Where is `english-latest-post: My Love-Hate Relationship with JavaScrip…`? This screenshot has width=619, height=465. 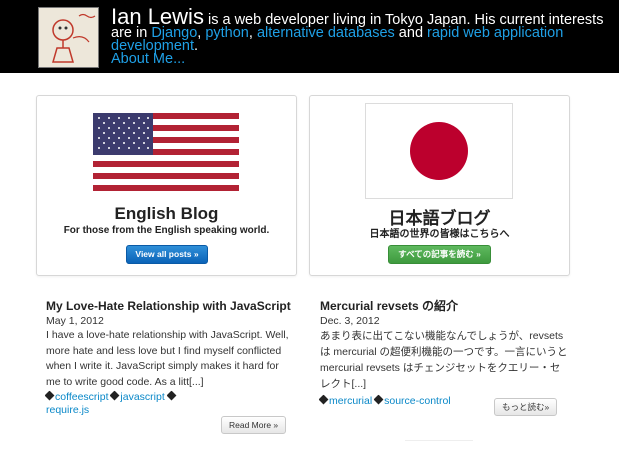
english-latest-post: My Love-Hate Relationship with JavaScrip… is located at coordinates (167, 357).